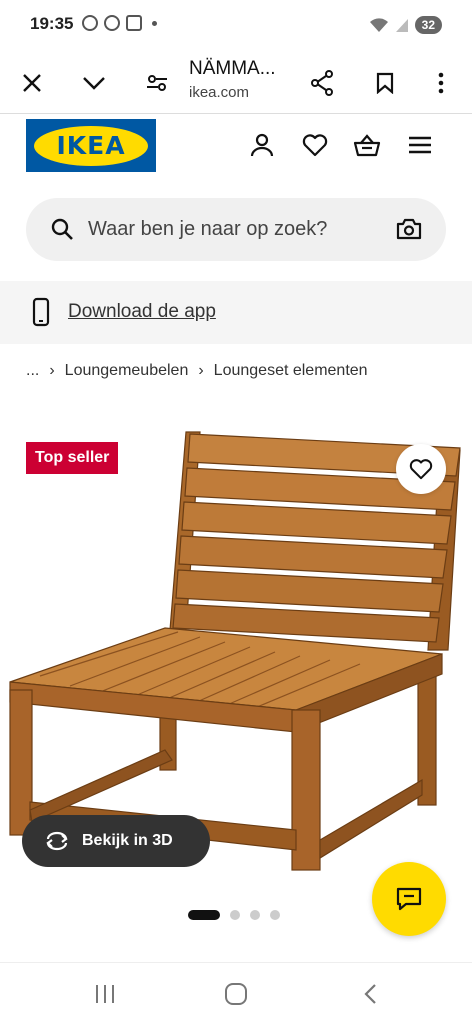 The image size is (472, 1024). I want to click on close-icon, so click(32, 83).